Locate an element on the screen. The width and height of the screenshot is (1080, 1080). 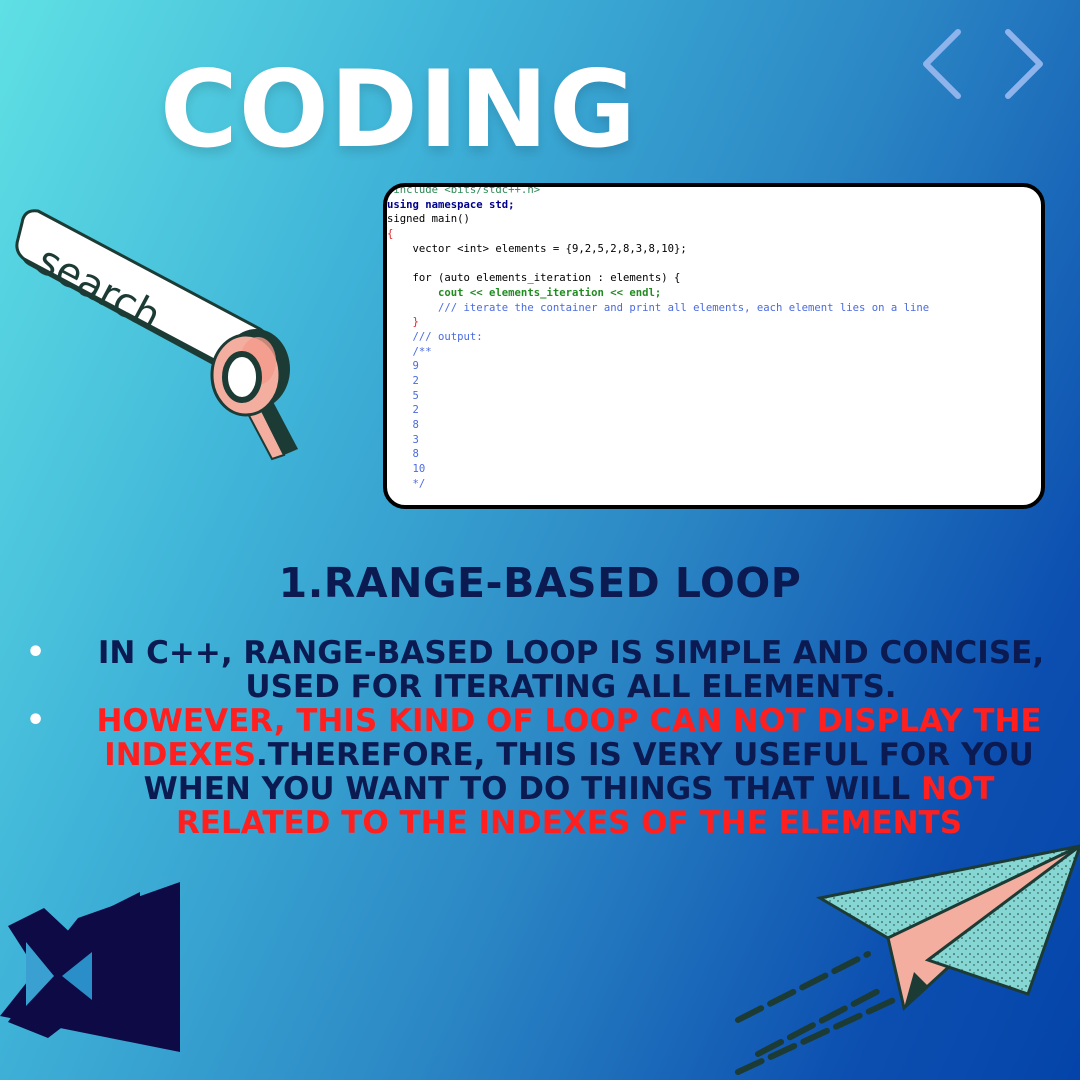
code-line-10: } is located at coordinates (403, 322).